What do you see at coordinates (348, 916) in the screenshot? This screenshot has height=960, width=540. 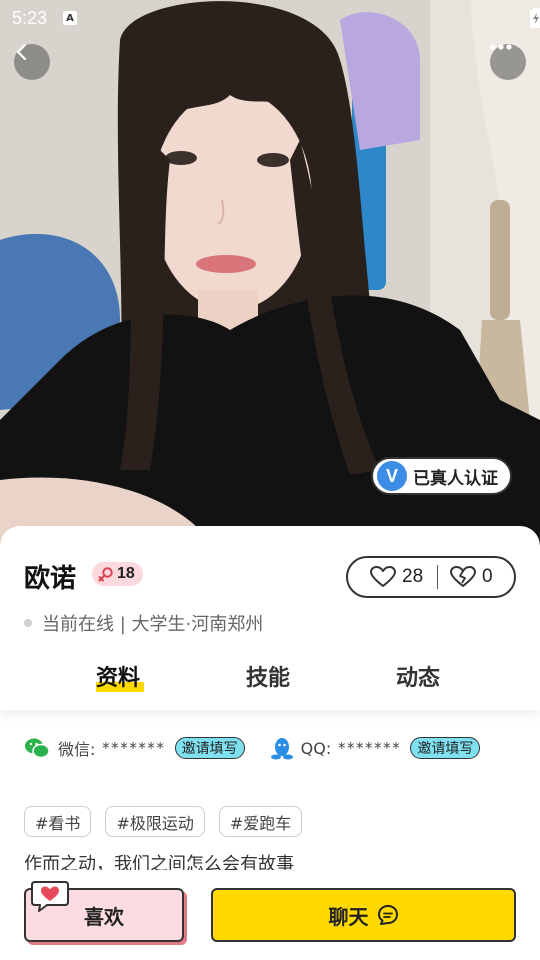 I see `chat-button-label: 聊天` at bounding box center [348, 916].